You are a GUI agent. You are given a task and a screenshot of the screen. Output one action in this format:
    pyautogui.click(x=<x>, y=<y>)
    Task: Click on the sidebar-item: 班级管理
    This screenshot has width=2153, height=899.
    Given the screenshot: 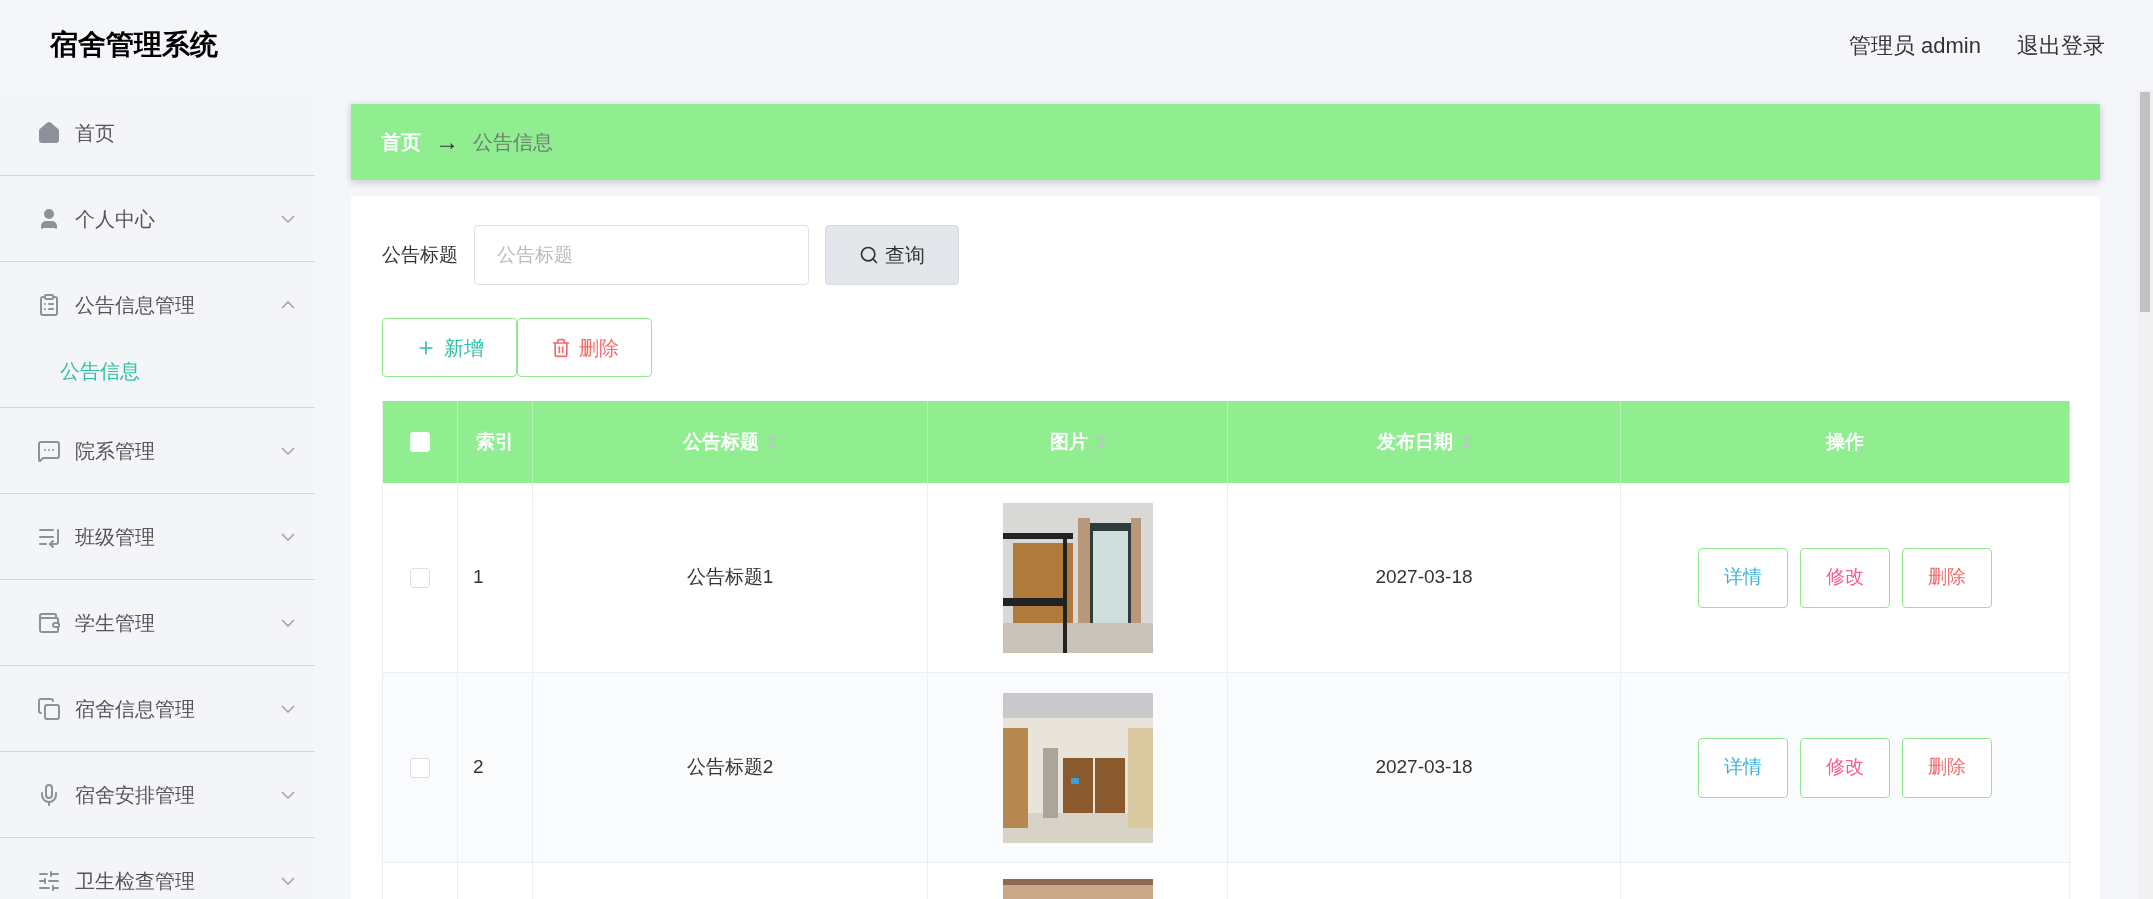 What is the action you would take?
    pyautogui.click(x=157, y=536)
    